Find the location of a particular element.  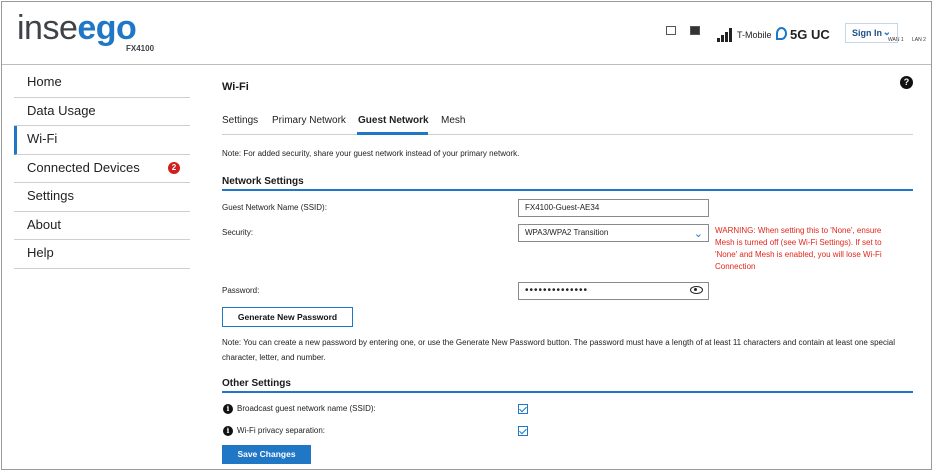

network-settings-heading: Network Settings is located at coordinates (263, 181).